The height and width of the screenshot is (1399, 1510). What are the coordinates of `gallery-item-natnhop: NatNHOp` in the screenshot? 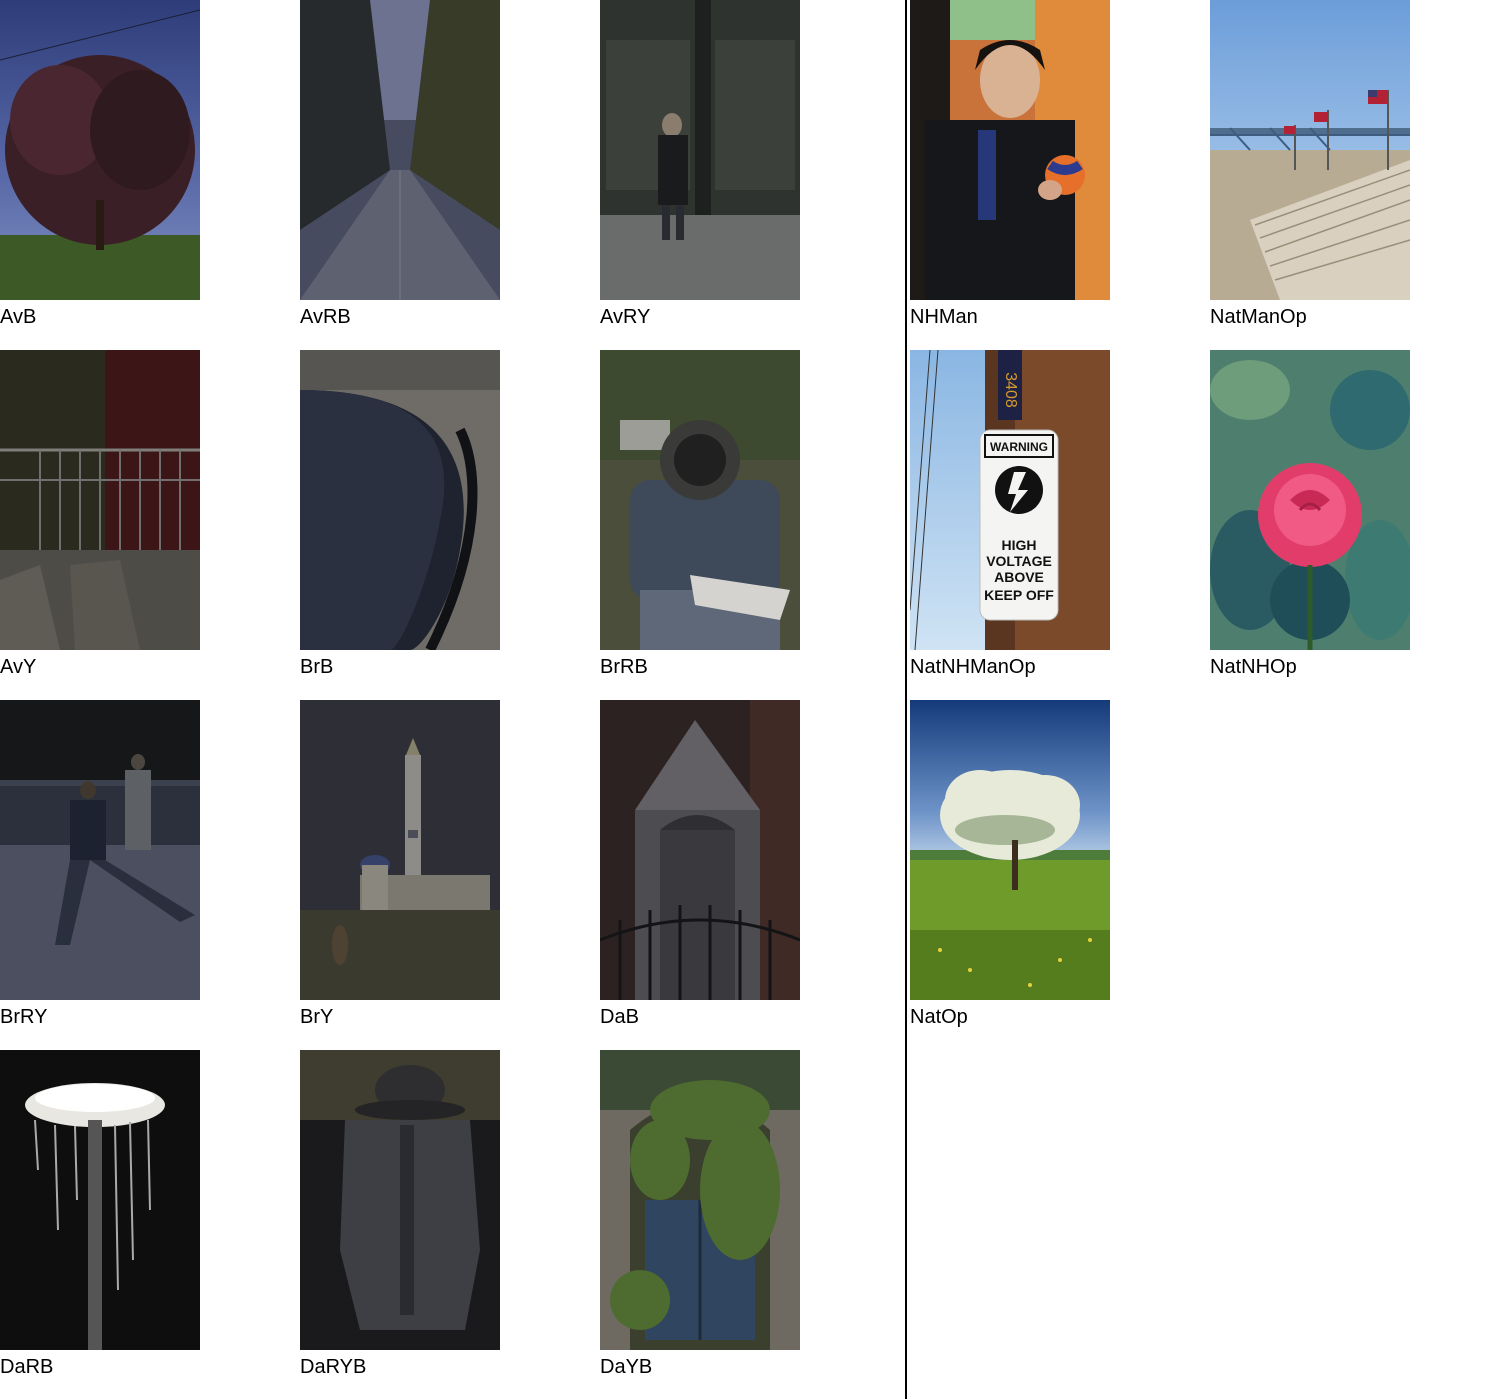 It's located at (1310, 514).